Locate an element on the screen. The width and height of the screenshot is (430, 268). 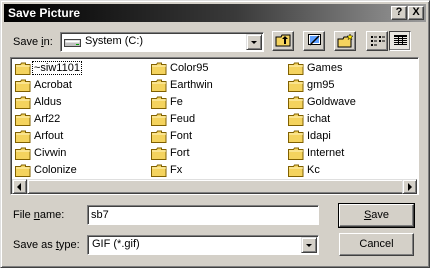
scrollbar-thumb is located at coordinates (216, 186).